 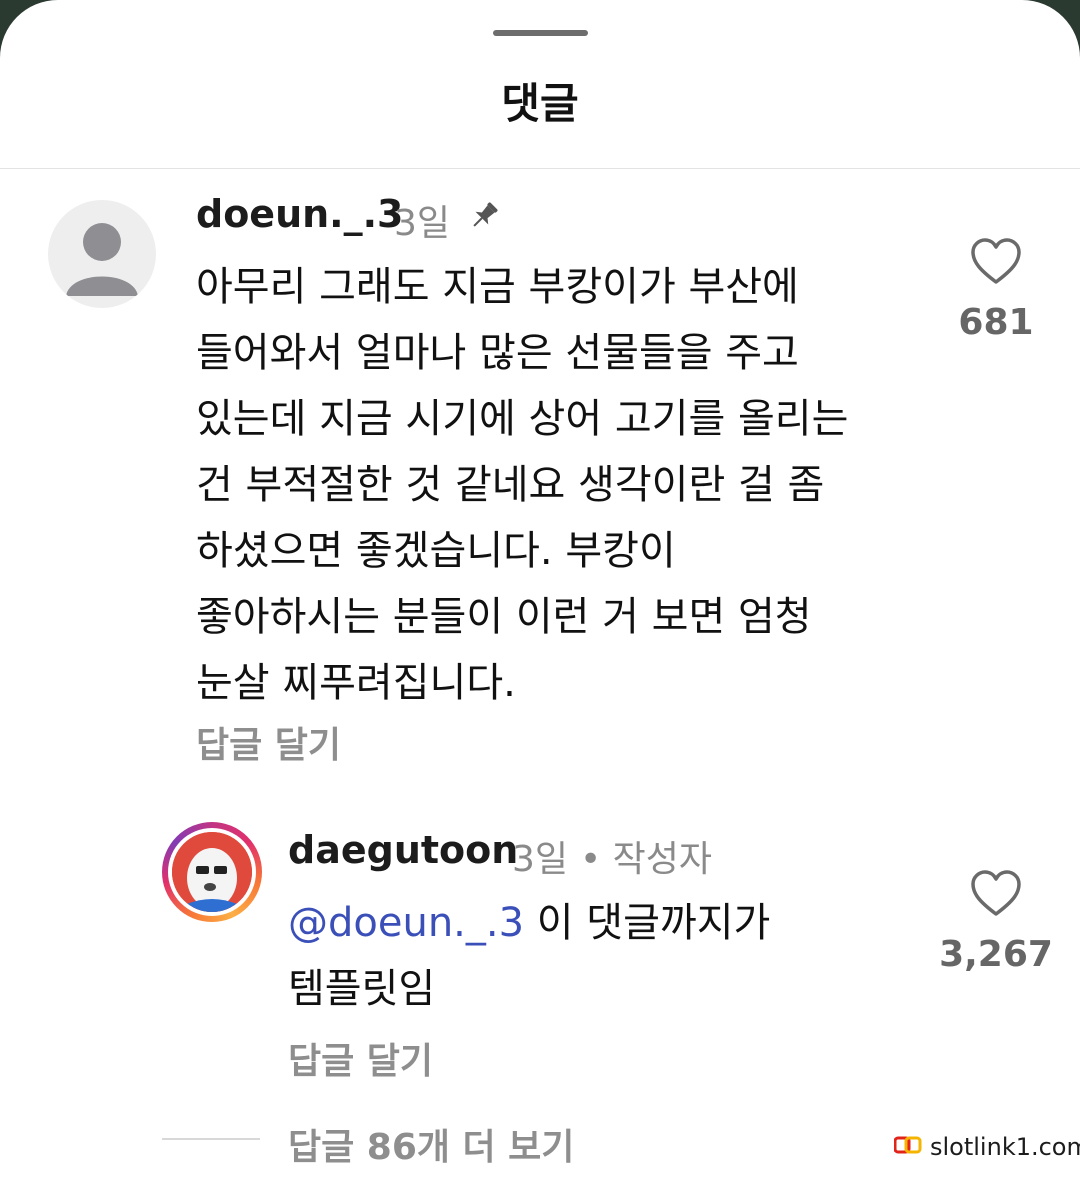 I want to click on like-count: 3,267, so click(x=996, y=954).